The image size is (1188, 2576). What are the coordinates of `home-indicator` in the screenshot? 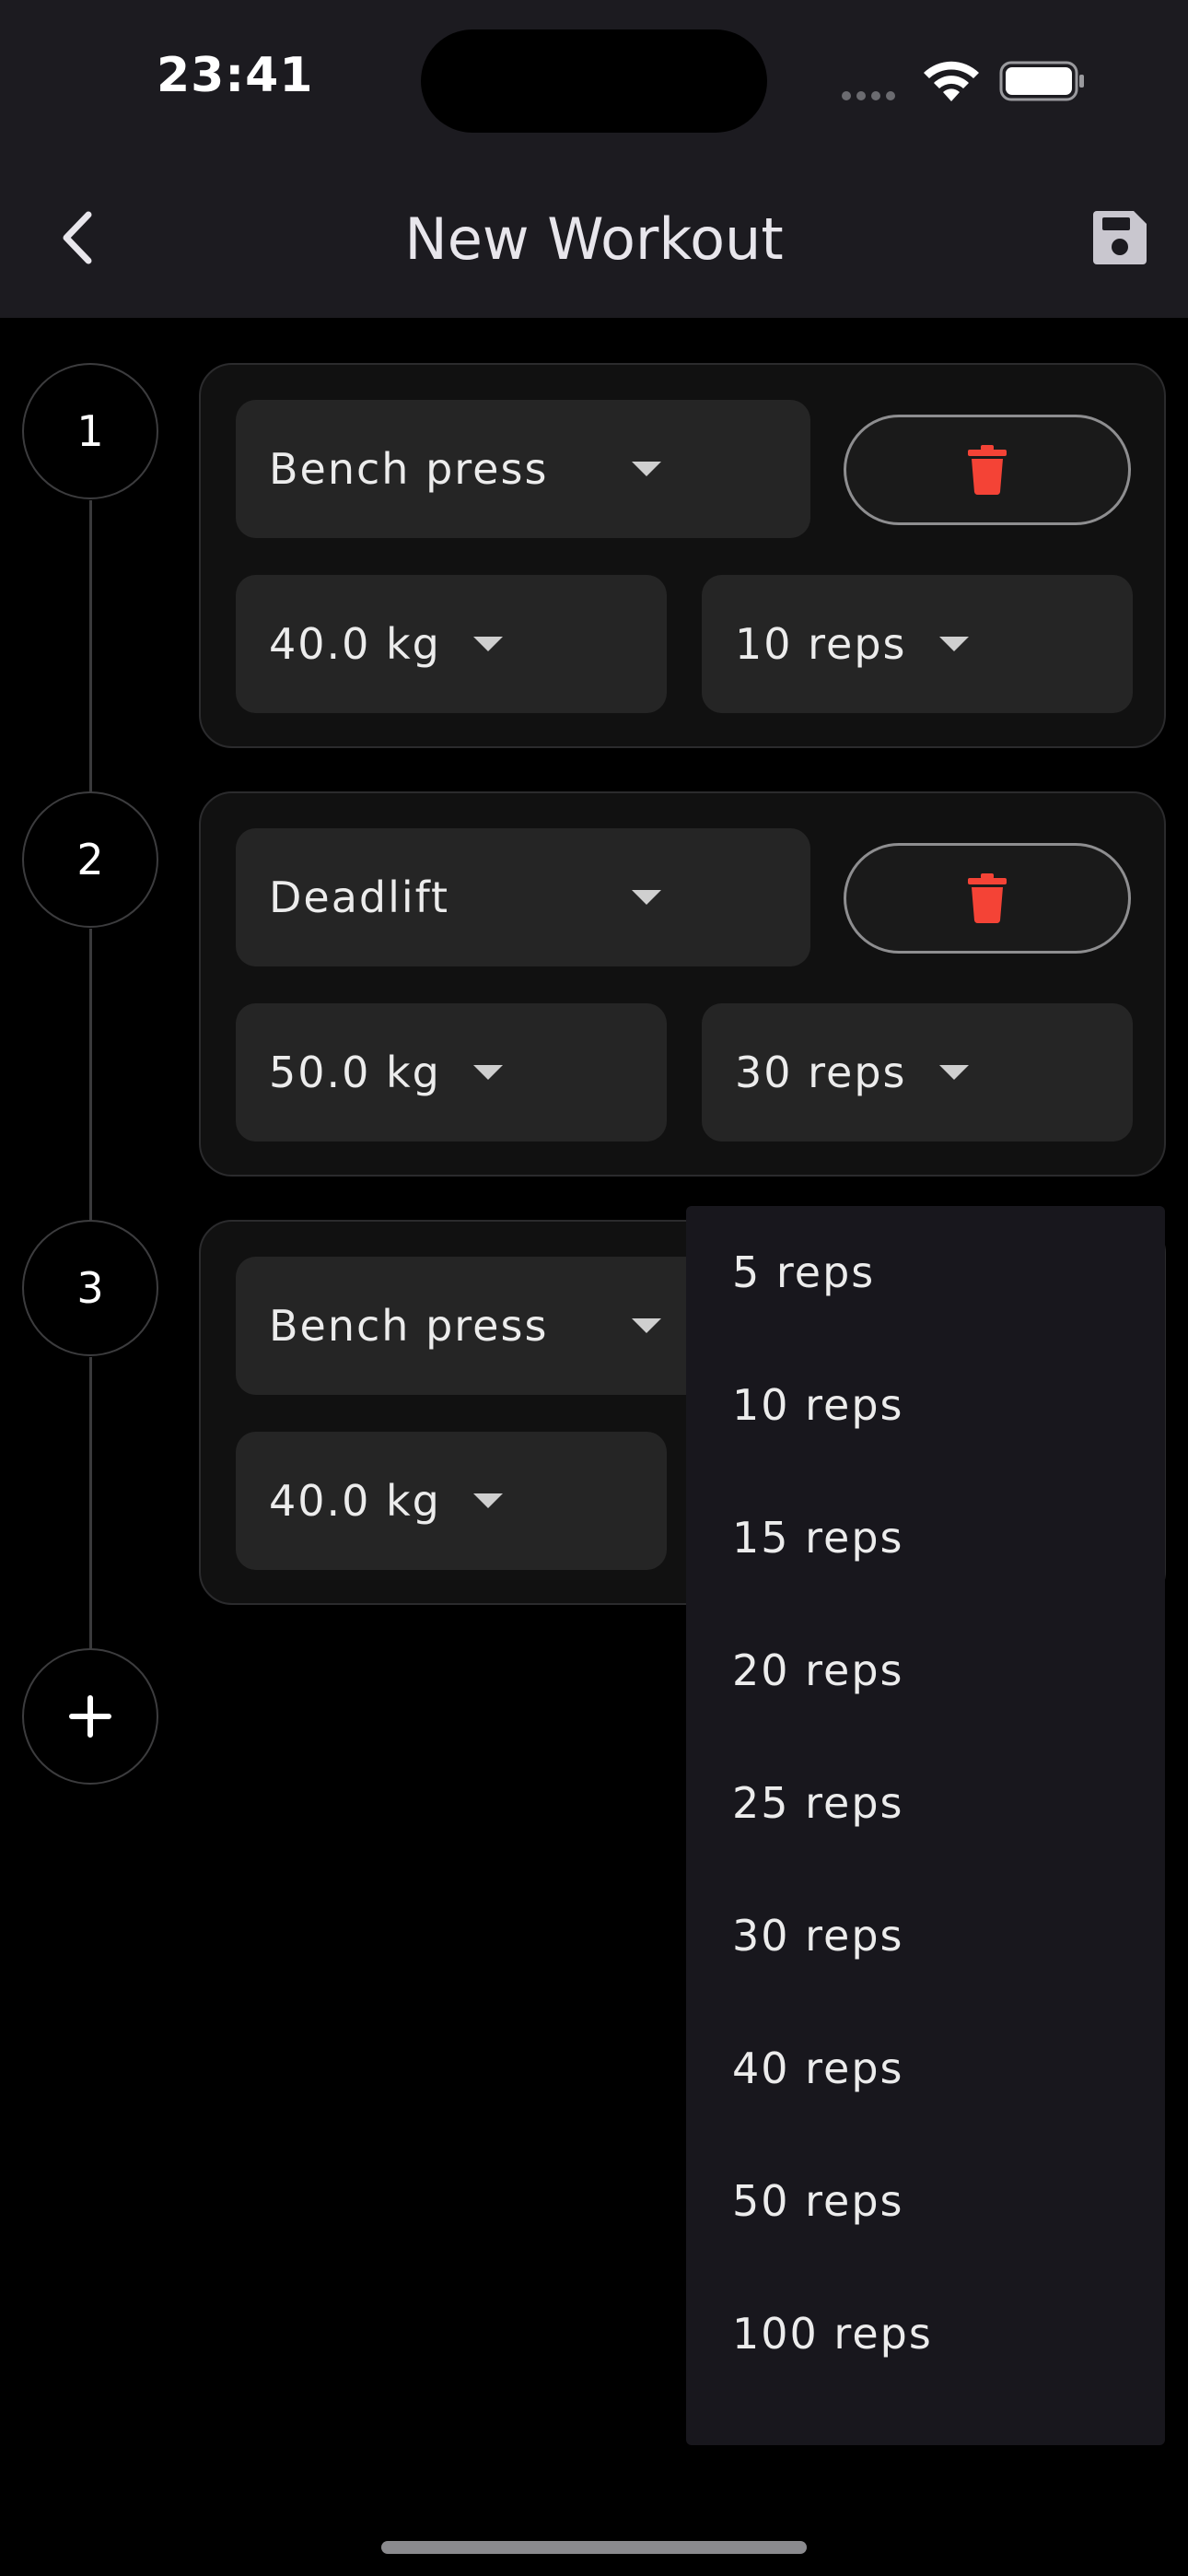 It's located at (594, 2547).